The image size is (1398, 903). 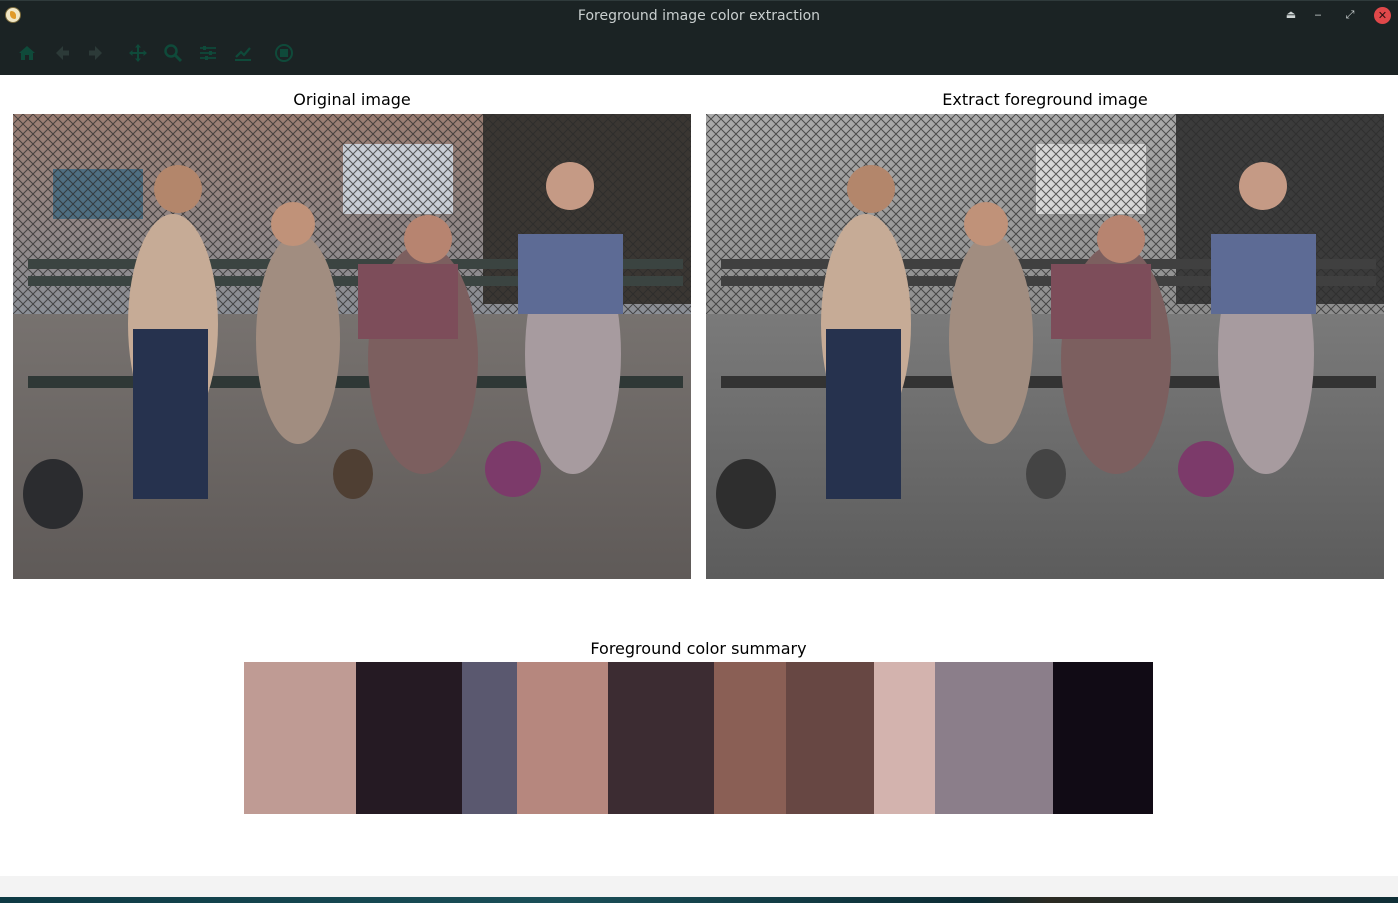 I want to click on home-button, so click(x=27, y=53).